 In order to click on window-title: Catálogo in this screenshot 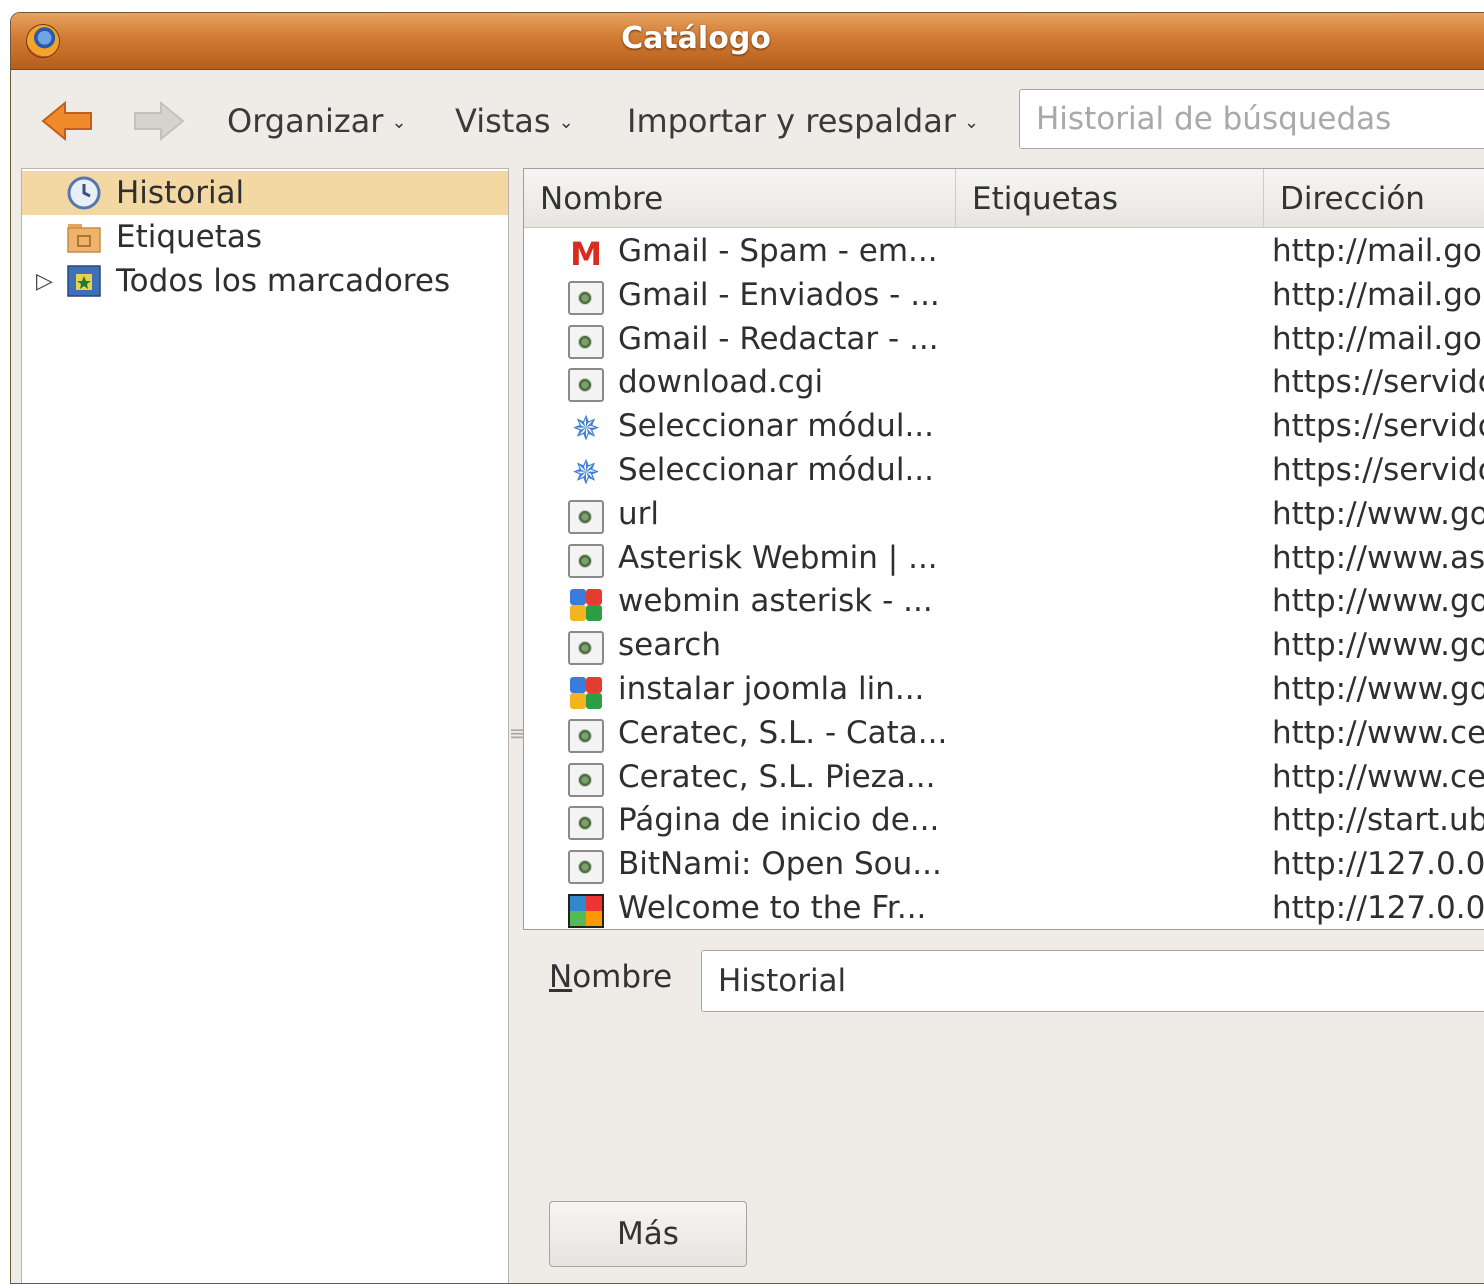, I will do `click(696, 38)`.